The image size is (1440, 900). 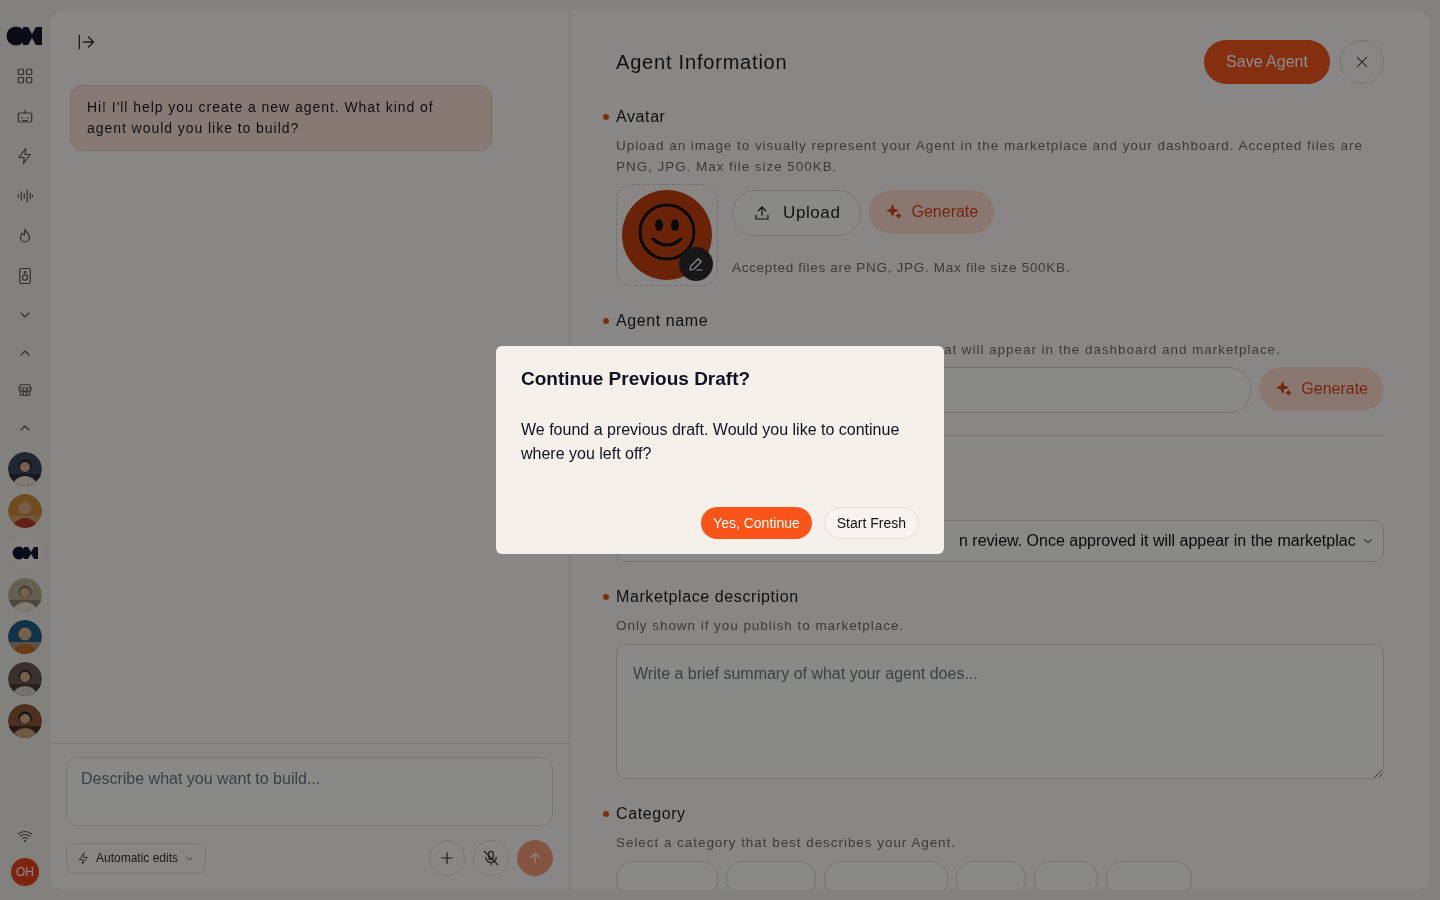 What do you see at coordinates (281, 118) in the screenshot?
I see `chat-message: Hi! I'll help you create a new agent. What kind of agent would you like to build?` at bounding box center [281, 118].